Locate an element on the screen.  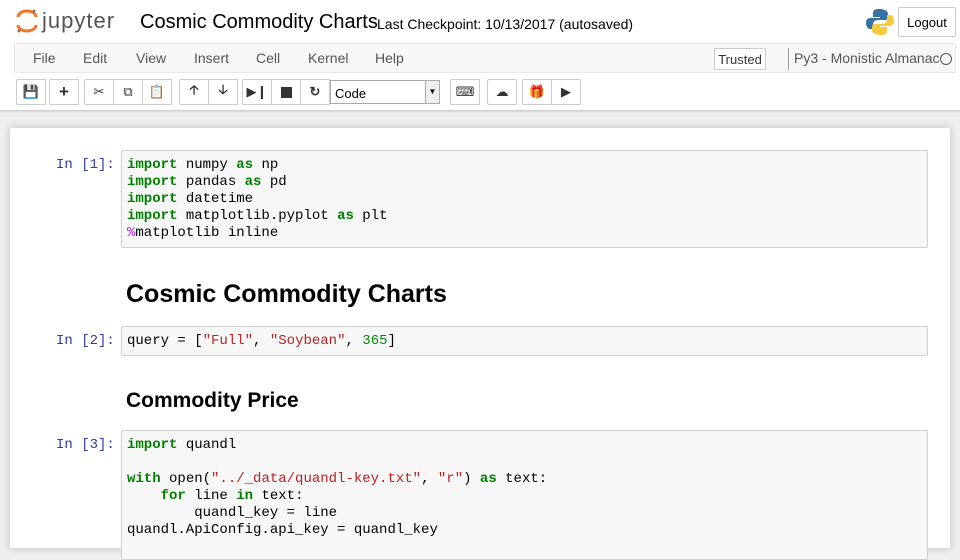
move-up-button: 🡡 is located at coordinates (194, 92).